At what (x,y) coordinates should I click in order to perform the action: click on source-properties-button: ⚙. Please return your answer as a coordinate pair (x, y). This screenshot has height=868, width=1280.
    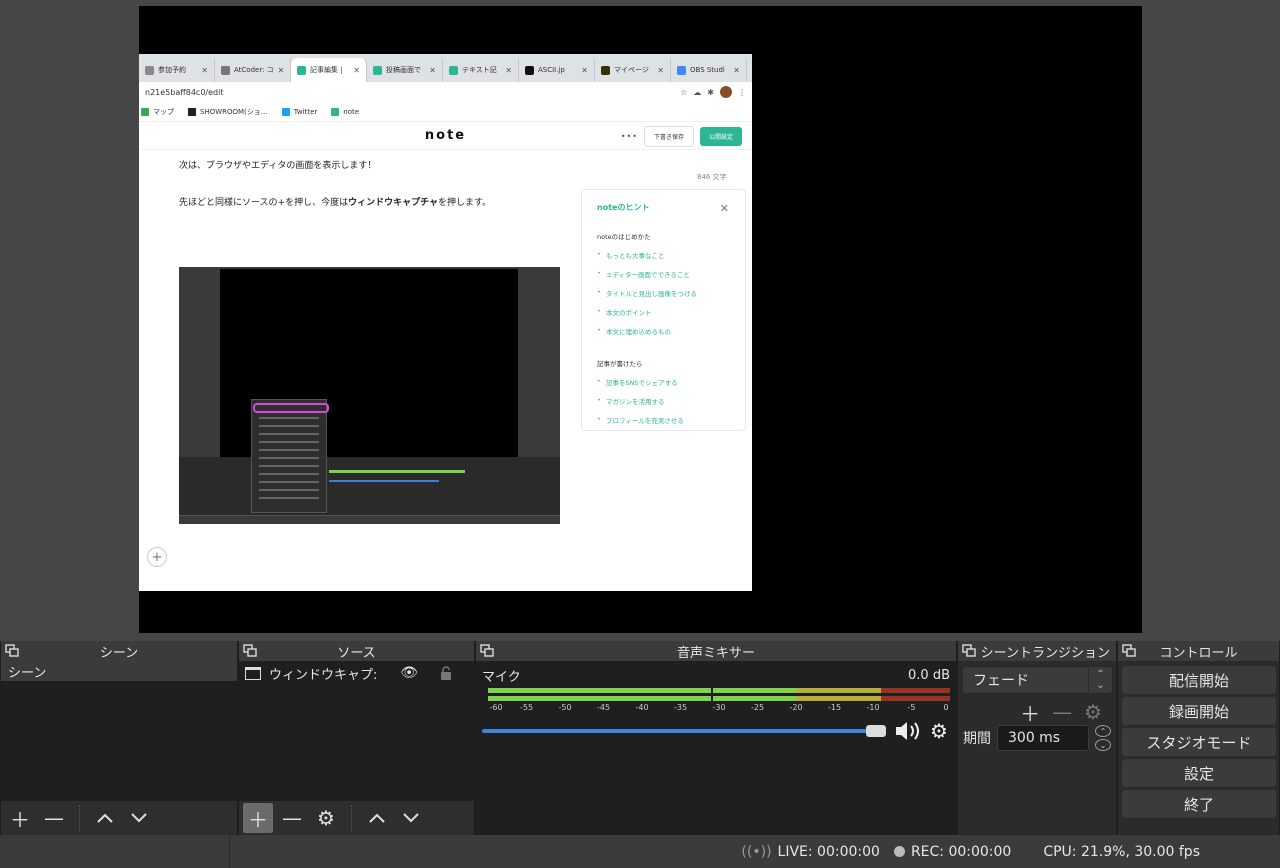
    Looking at the image, I should click on (326, 818).